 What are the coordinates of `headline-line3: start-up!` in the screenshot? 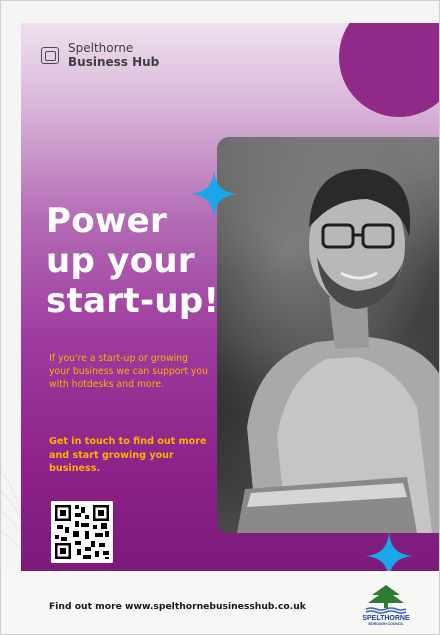 It's located at (133, 301).